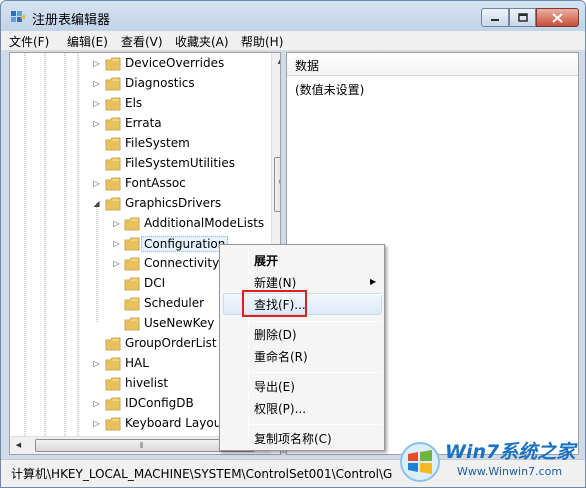 This screenshot has height=488, width=586. What do you see at coordinates (134, 103) in the screenshot?
I see `tree-item-label: Els` at bounding box center [134, 103].